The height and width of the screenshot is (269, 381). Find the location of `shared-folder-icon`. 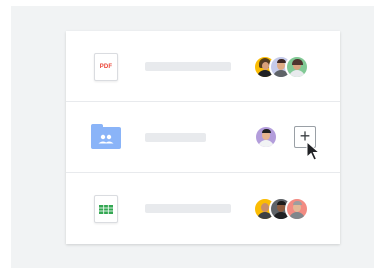

shared-folder-icon is located at coordinates (106, 136).